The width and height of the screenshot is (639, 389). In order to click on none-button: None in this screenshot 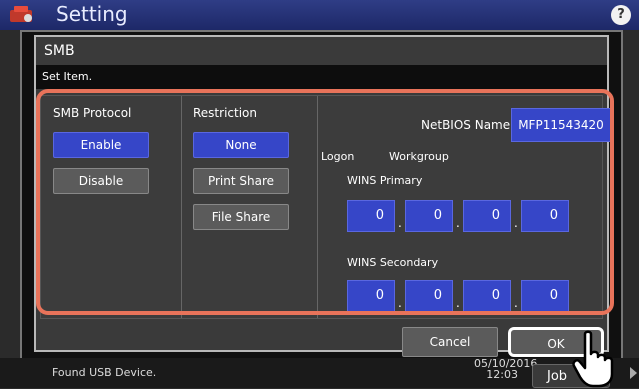, I will do `click(241, 145)`.